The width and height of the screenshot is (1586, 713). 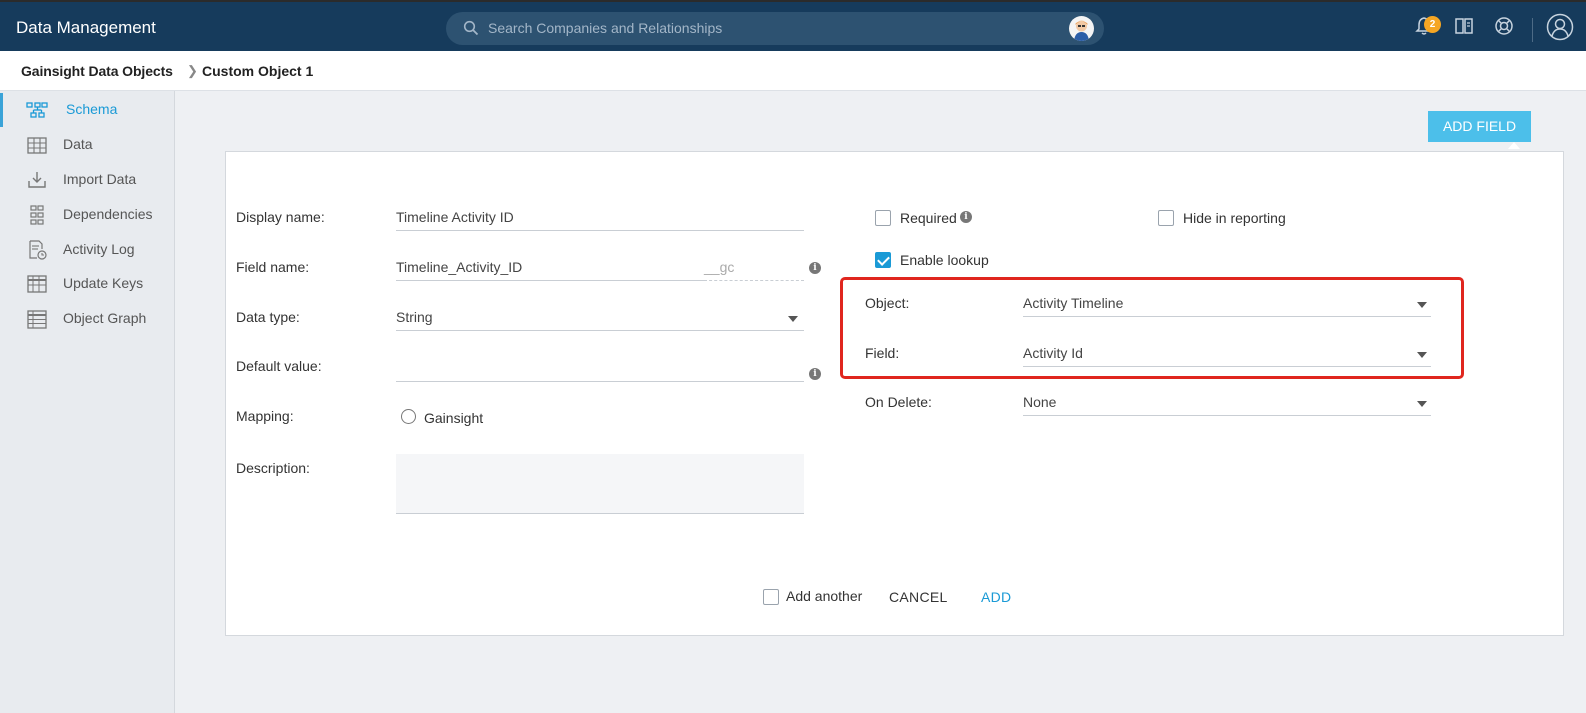 What do you see at coordinates (279, 366) in the screenshot?
I see `default-value-label: Default value:` at bounding box center [279, 366].